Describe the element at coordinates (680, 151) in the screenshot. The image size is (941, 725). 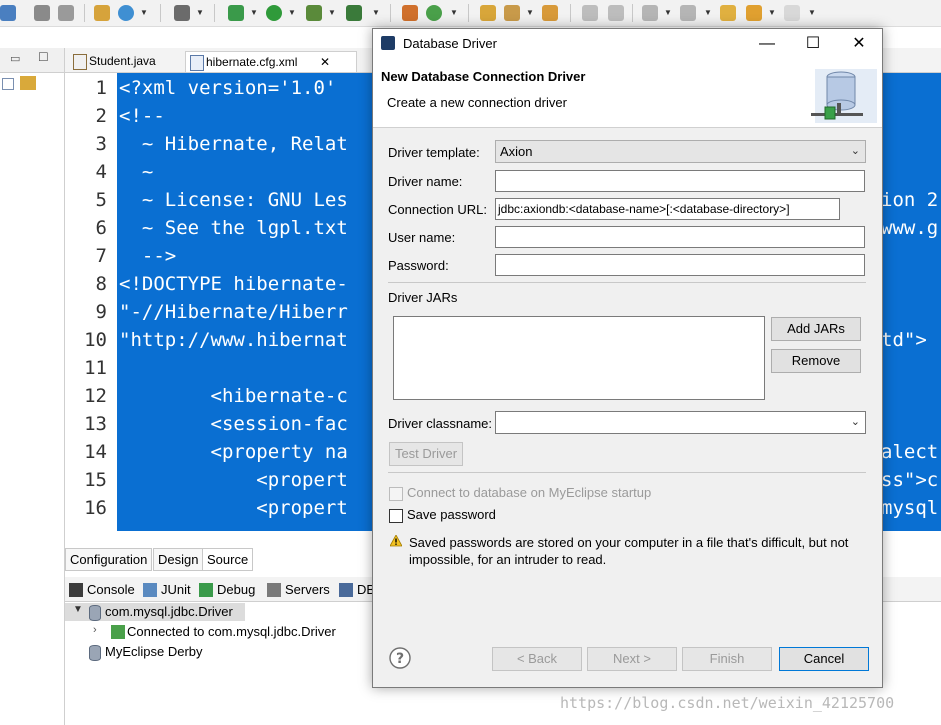
I see `driver-template-select: Axion ⌄` at that location.